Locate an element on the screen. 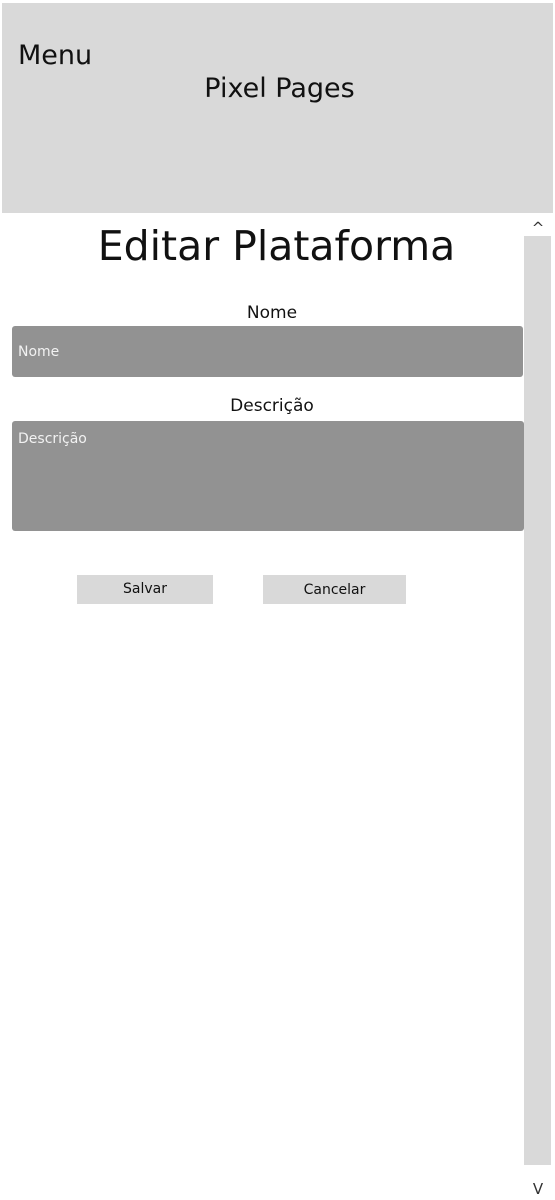 The height and width of the screenshot is (1200, 555). brand-title: Pixel Pages is located at coordinates (279, 88).